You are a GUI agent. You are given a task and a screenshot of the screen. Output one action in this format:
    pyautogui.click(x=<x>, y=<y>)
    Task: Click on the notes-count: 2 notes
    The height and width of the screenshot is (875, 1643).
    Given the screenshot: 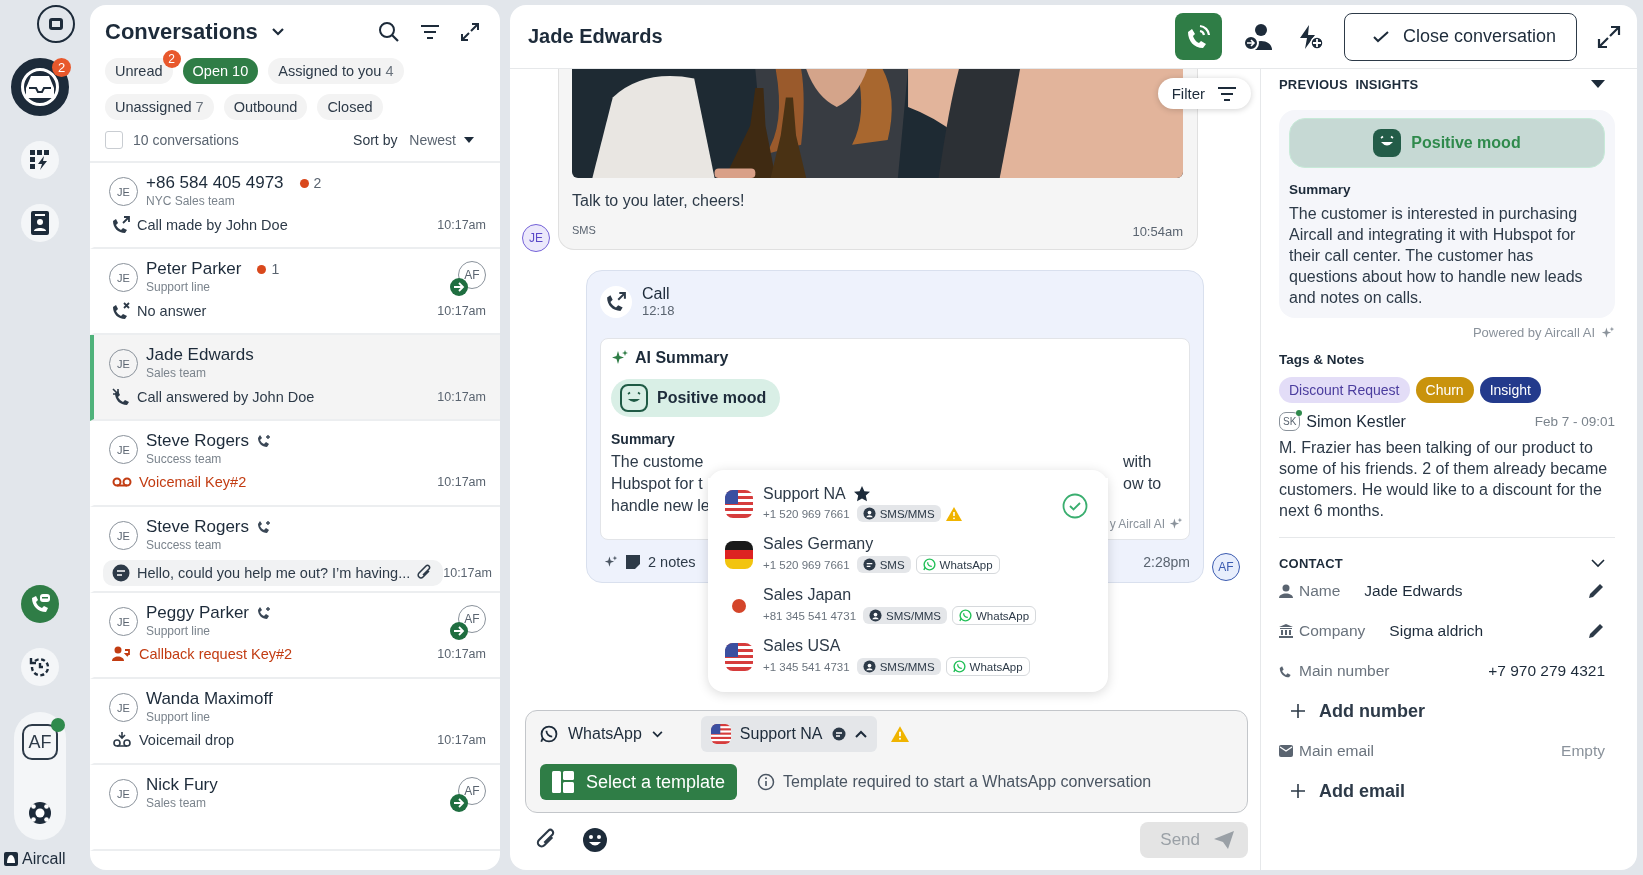 What is the action you would take?
    pyautogui.click(x=672, y=562)
    